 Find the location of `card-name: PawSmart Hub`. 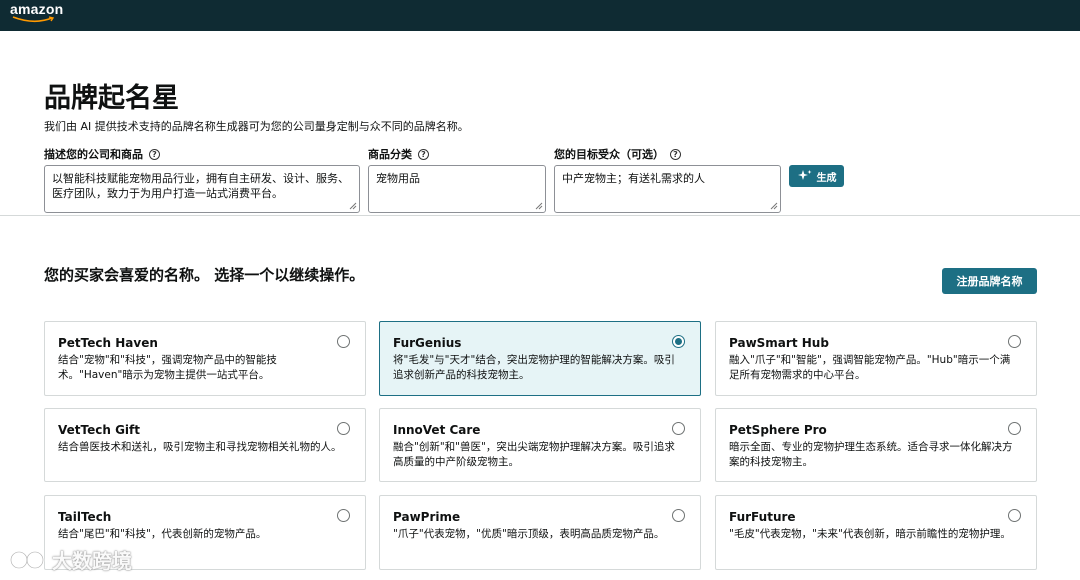

card-name: PawSmart Hub is located at coordinates (779, 343).